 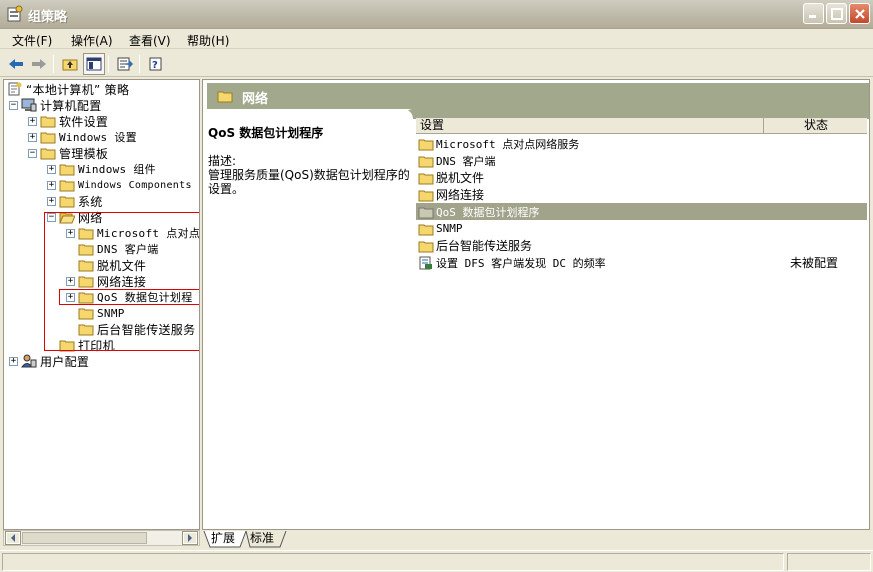 What do you see at coordinates (71, 105) in the screenshot?
I see `tree-label: 计算机配置` at bounding box center [71, 105].